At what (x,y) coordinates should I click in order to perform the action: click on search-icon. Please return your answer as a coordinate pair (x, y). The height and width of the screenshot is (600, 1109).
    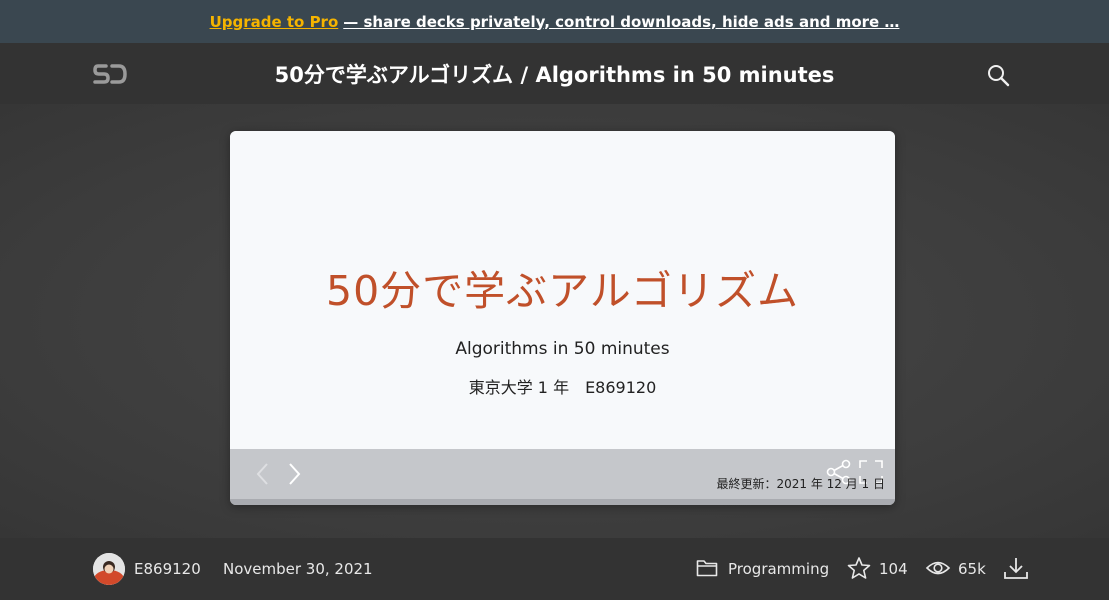
    Looking at the image, I should click on (998, 75).